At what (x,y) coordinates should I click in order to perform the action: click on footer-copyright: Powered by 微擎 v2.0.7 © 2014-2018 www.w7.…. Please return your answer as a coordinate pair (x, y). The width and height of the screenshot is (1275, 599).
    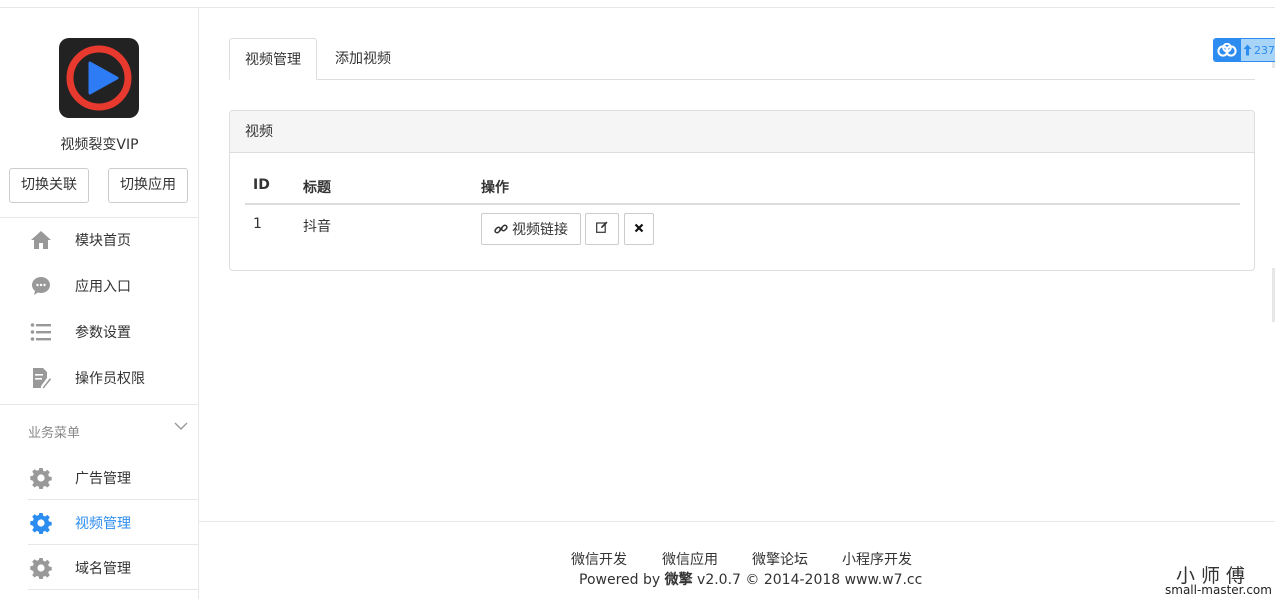
    Looking at the image, I should click on (750, 579).